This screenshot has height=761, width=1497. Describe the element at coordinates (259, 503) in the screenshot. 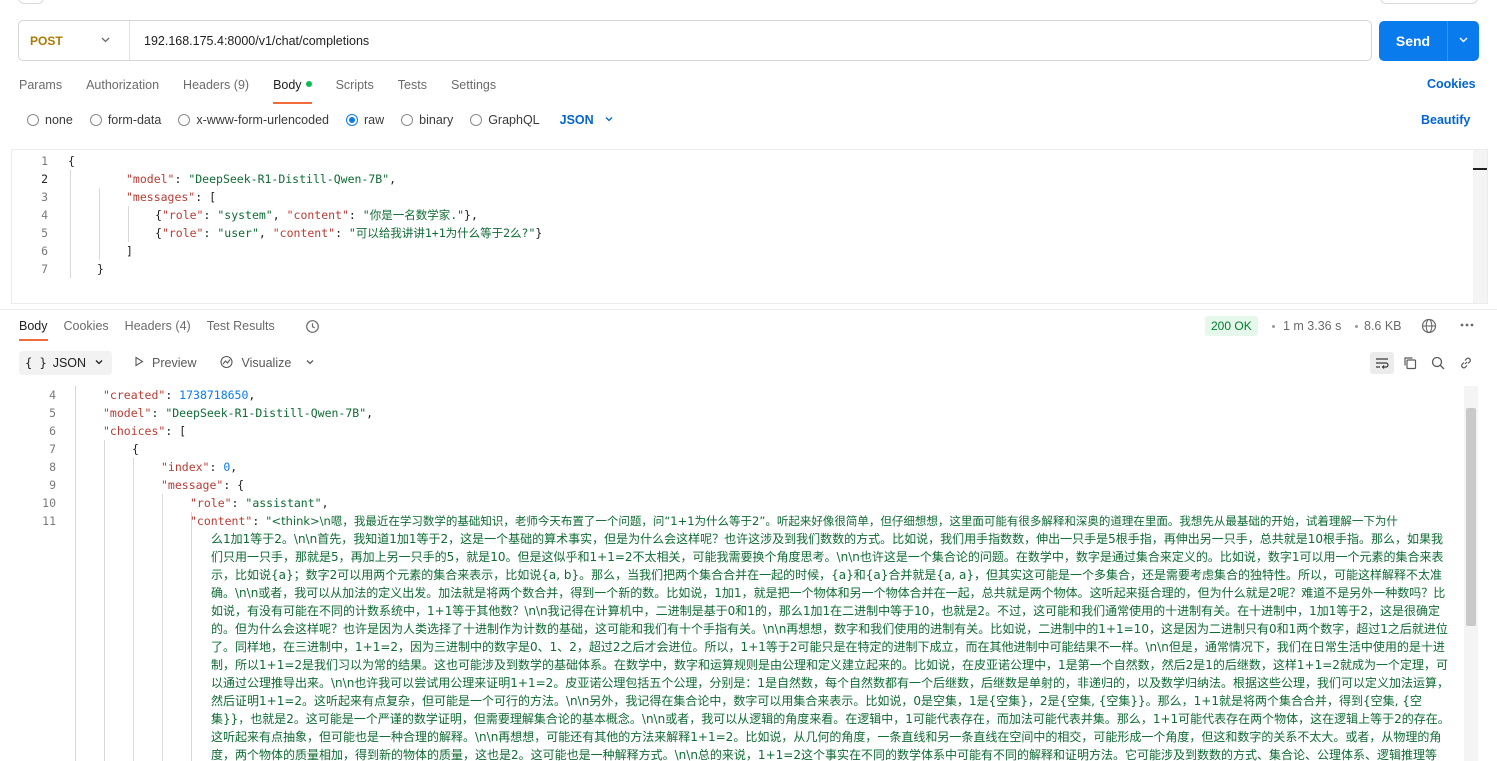

I see `code-line: "role": "assistant",` at that location.